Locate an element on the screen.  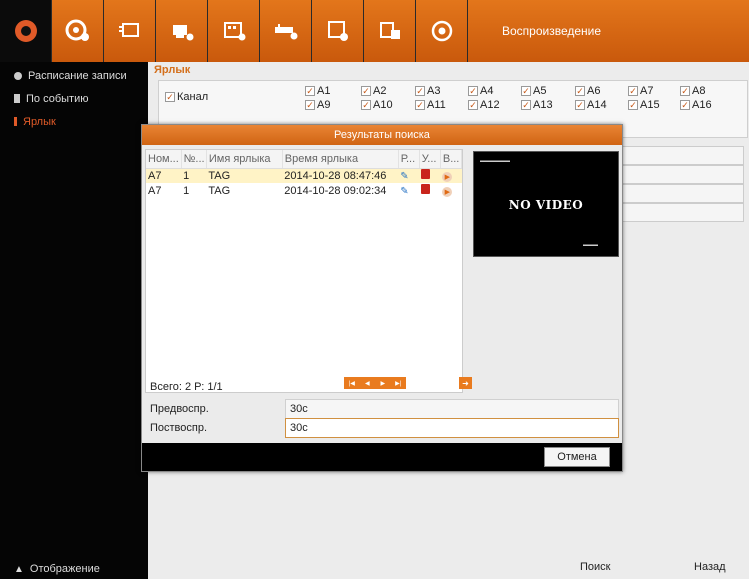
channel-checkbox-a8: ✓ A8 is located at coordinates (692, 91).